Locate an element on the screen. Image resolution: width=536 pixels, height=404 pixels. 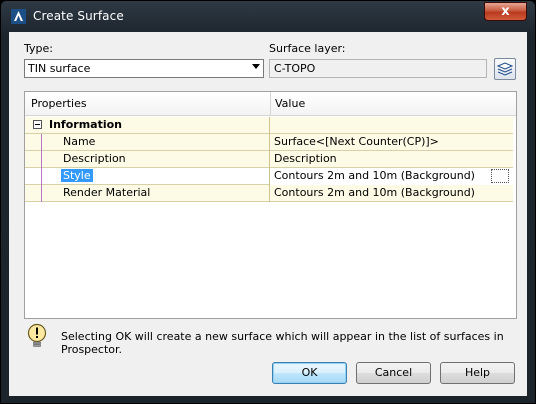
property-value: Surface<[Next Counter(CP)]> is located at coordinates (391, 142).